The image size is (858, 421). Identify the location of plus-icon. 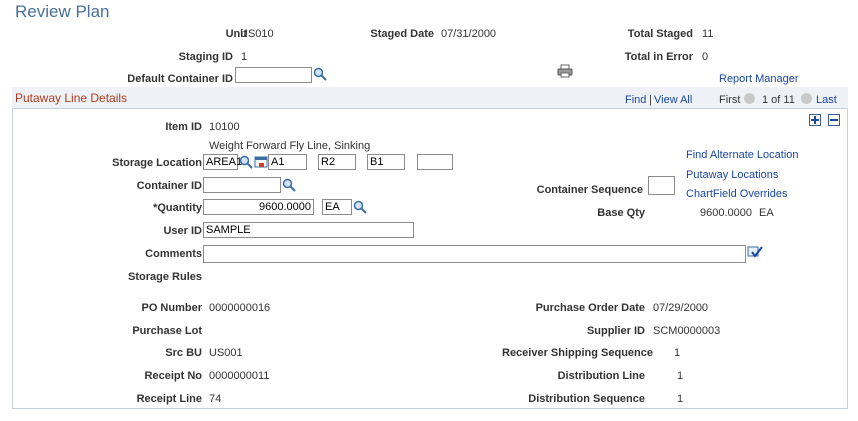
(815, 120).